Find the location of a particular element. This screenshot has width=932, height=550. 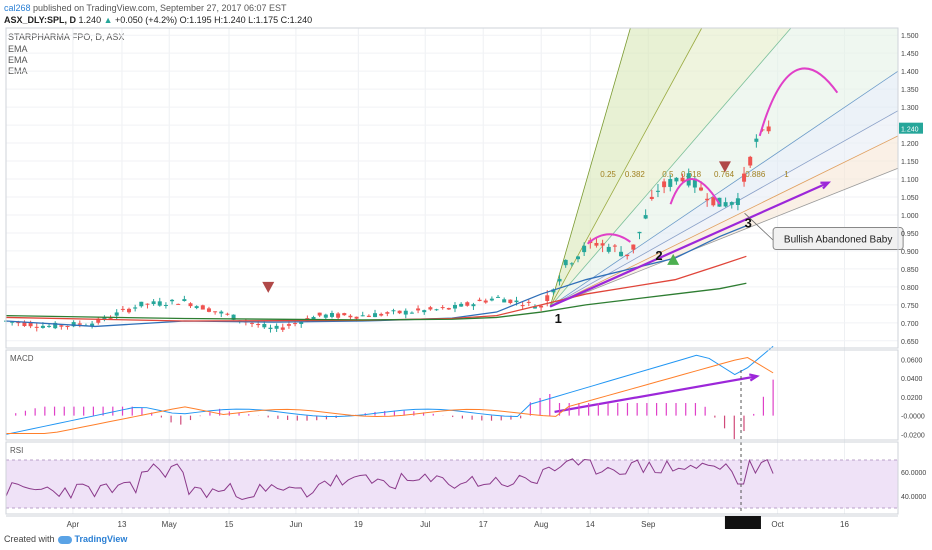

price-tick-label: 0.850 is located at coordinates (910, 270).